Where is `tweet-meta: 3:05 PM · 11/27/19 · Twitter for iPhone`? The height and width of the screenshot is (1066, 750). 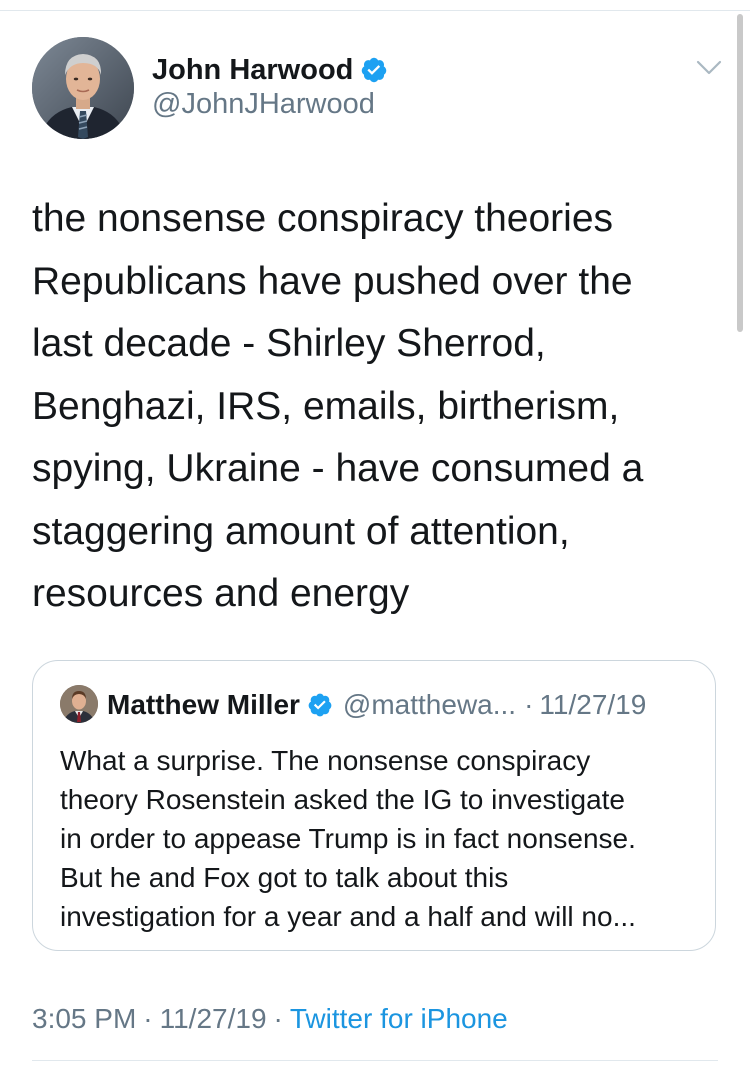 tweet-meta: 3:05 PM · 11/27/19 · Twitter for iPhone is located at coordinates (270, 1019).